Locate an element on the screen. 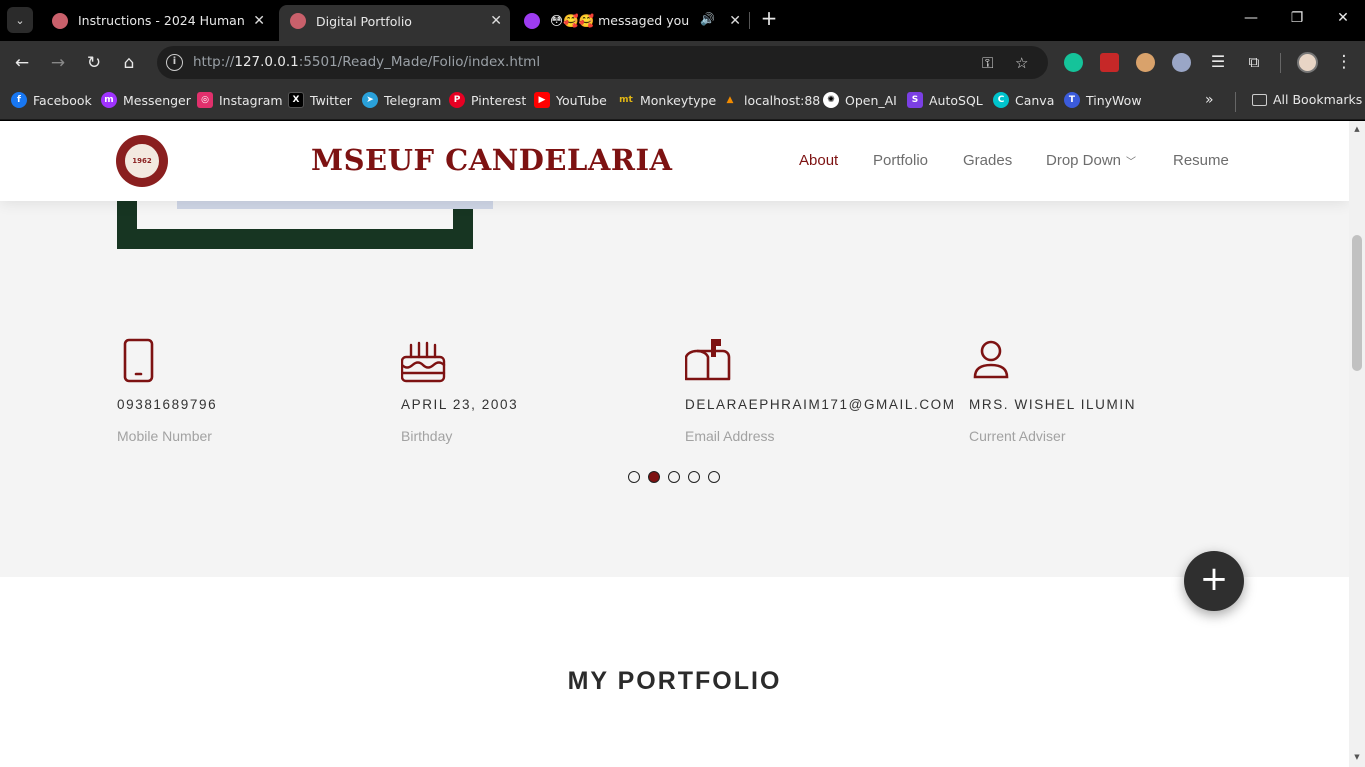 This screenshot has height=767, width=1365. site-brand: MSEUF CANDELARIA is located at coordinates (492, 160).